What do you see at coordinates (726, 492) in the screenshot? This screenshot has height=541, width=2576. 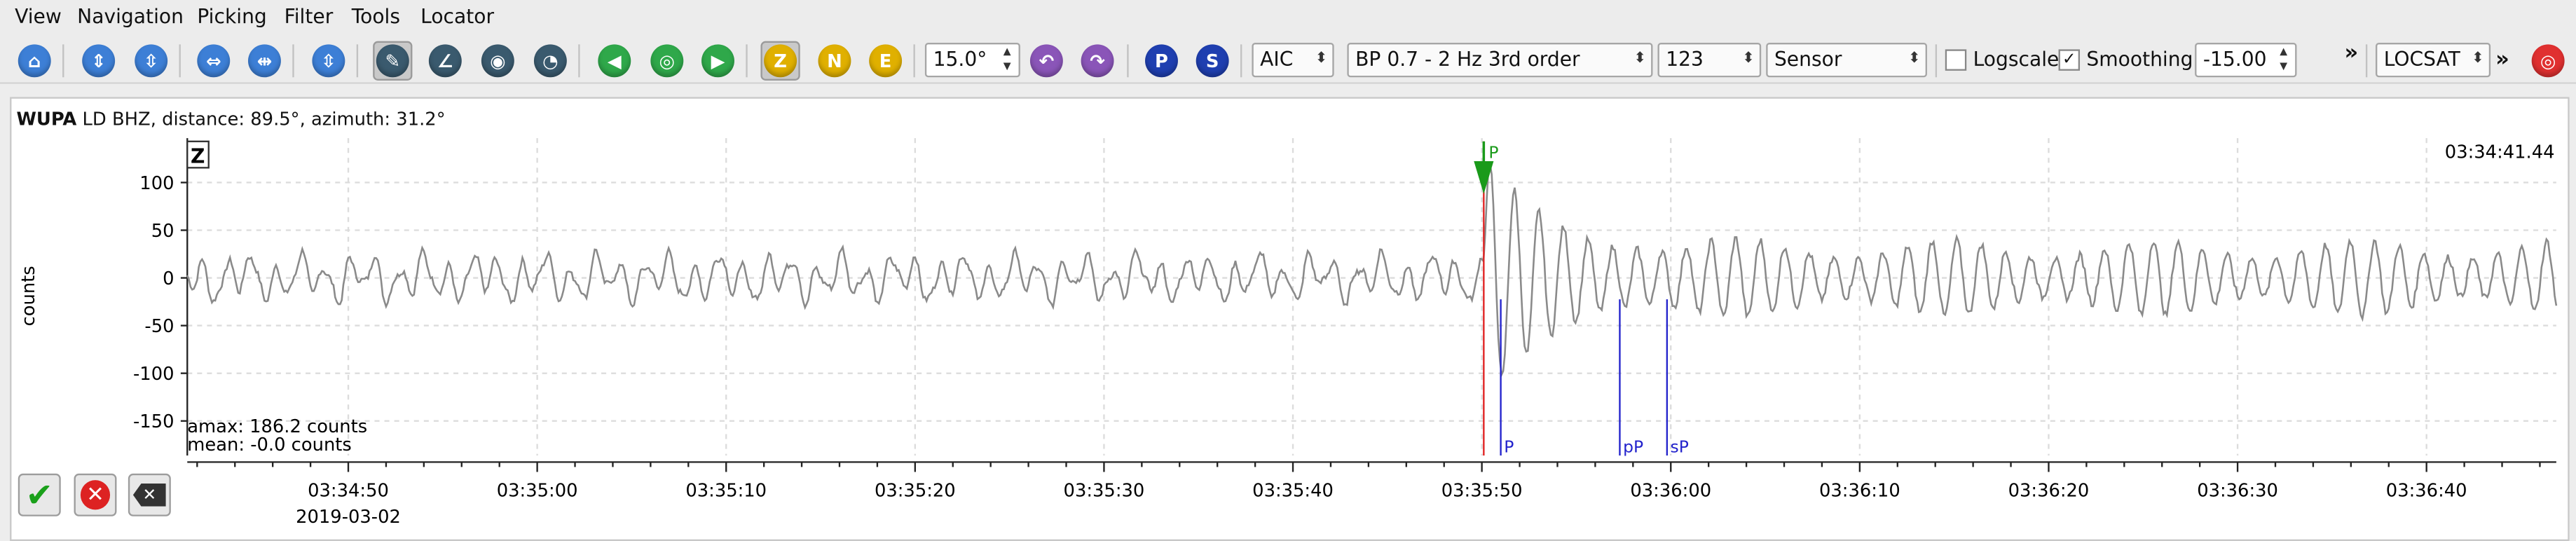 I see `x-tick-label: 03:35:10` at bounding box center [726, 492].